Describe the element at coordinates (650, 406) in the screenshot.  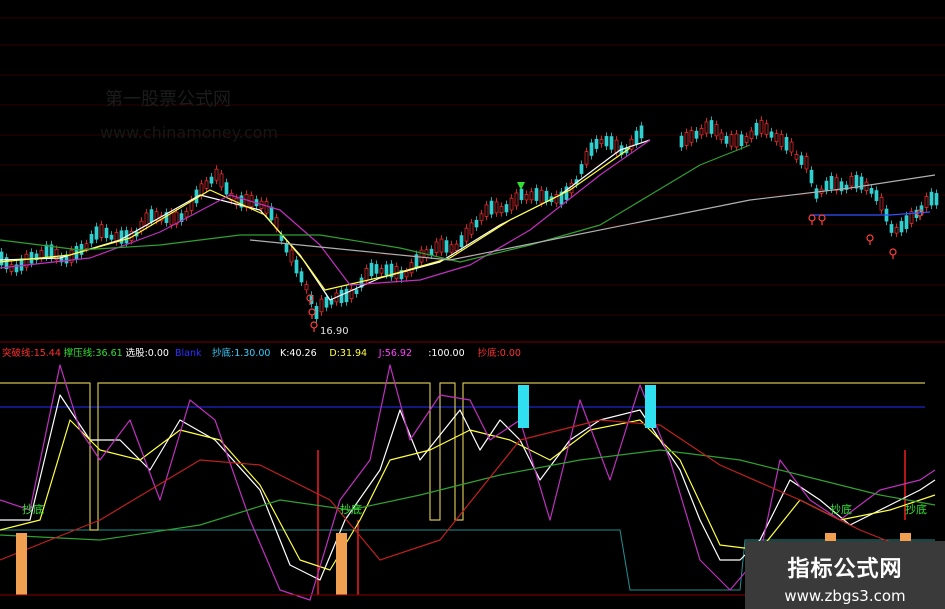
I see `cyan-signal-bar` at that location.